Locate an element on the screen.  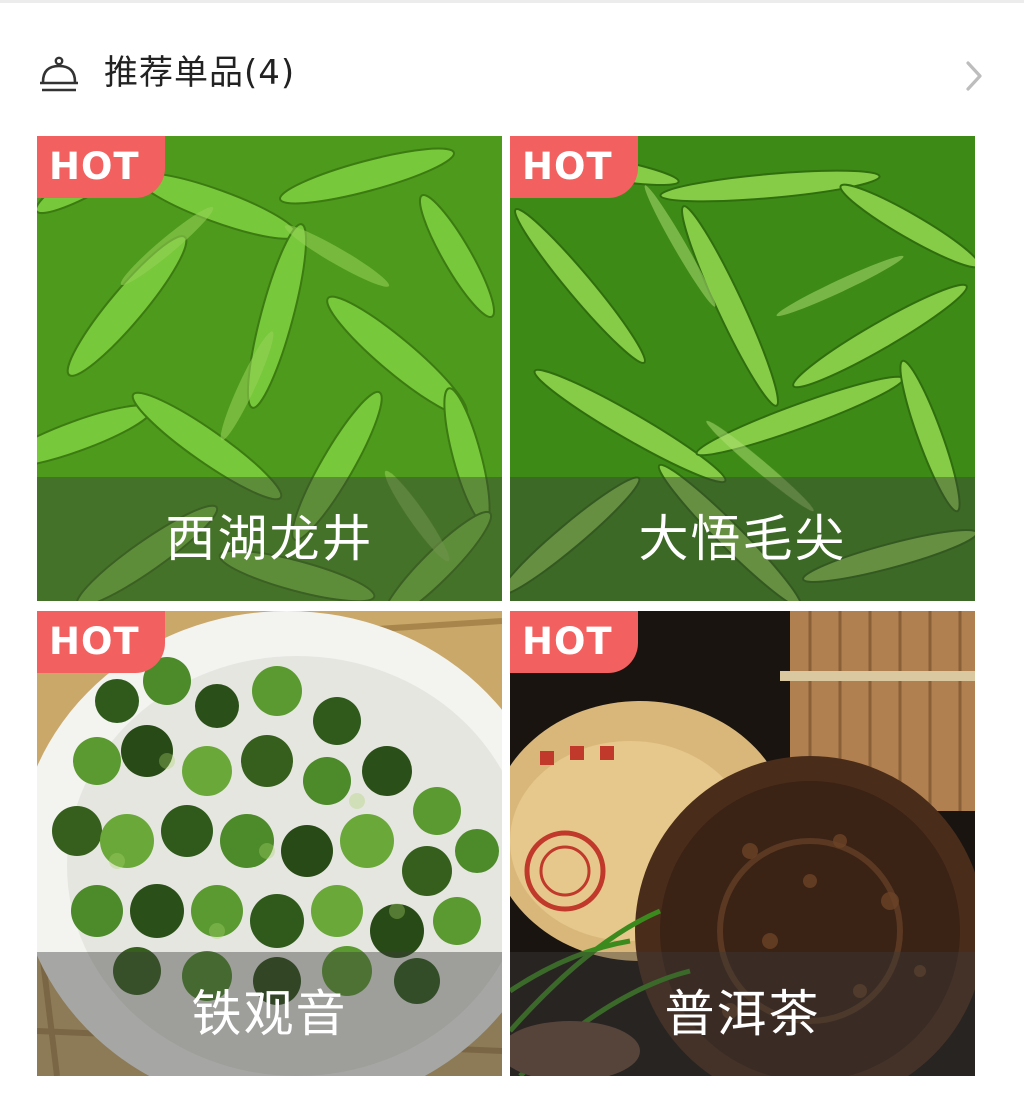
product-name: 西湖龙井 is located at coordinates (269, 539).